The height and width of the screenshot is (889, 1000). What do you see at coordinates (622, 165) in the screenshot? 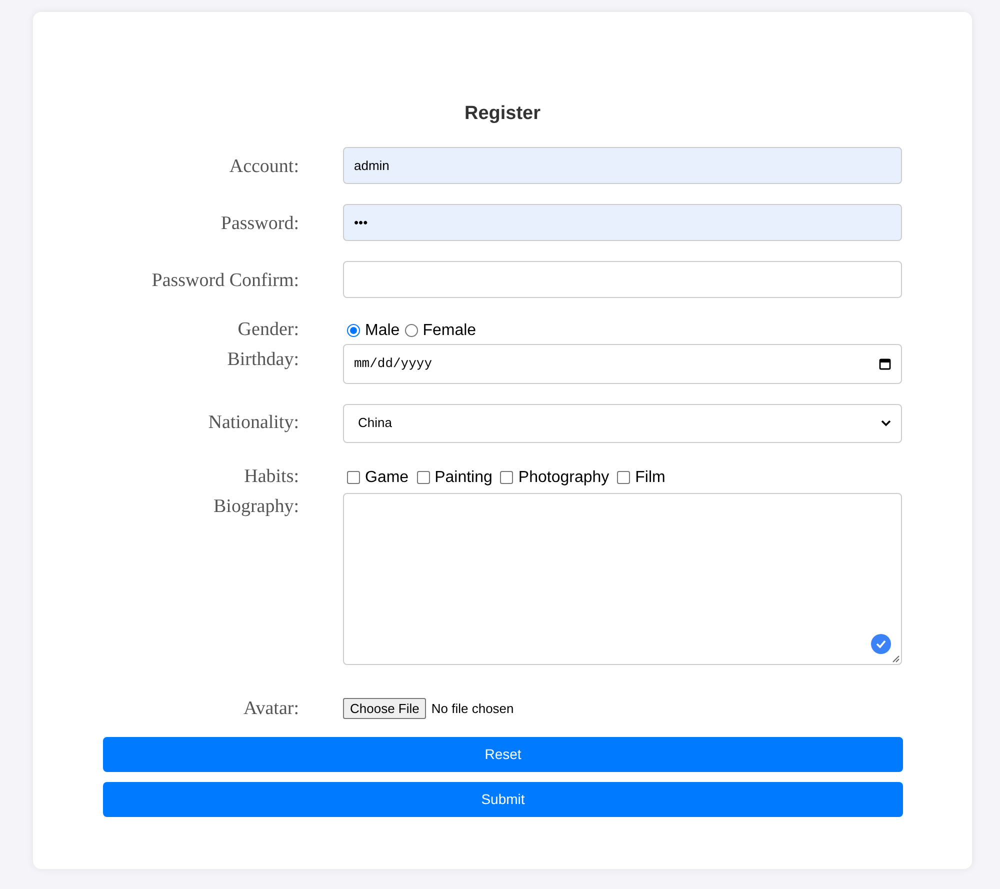
I see `input-field: admin` at bounding box center [622, 165].